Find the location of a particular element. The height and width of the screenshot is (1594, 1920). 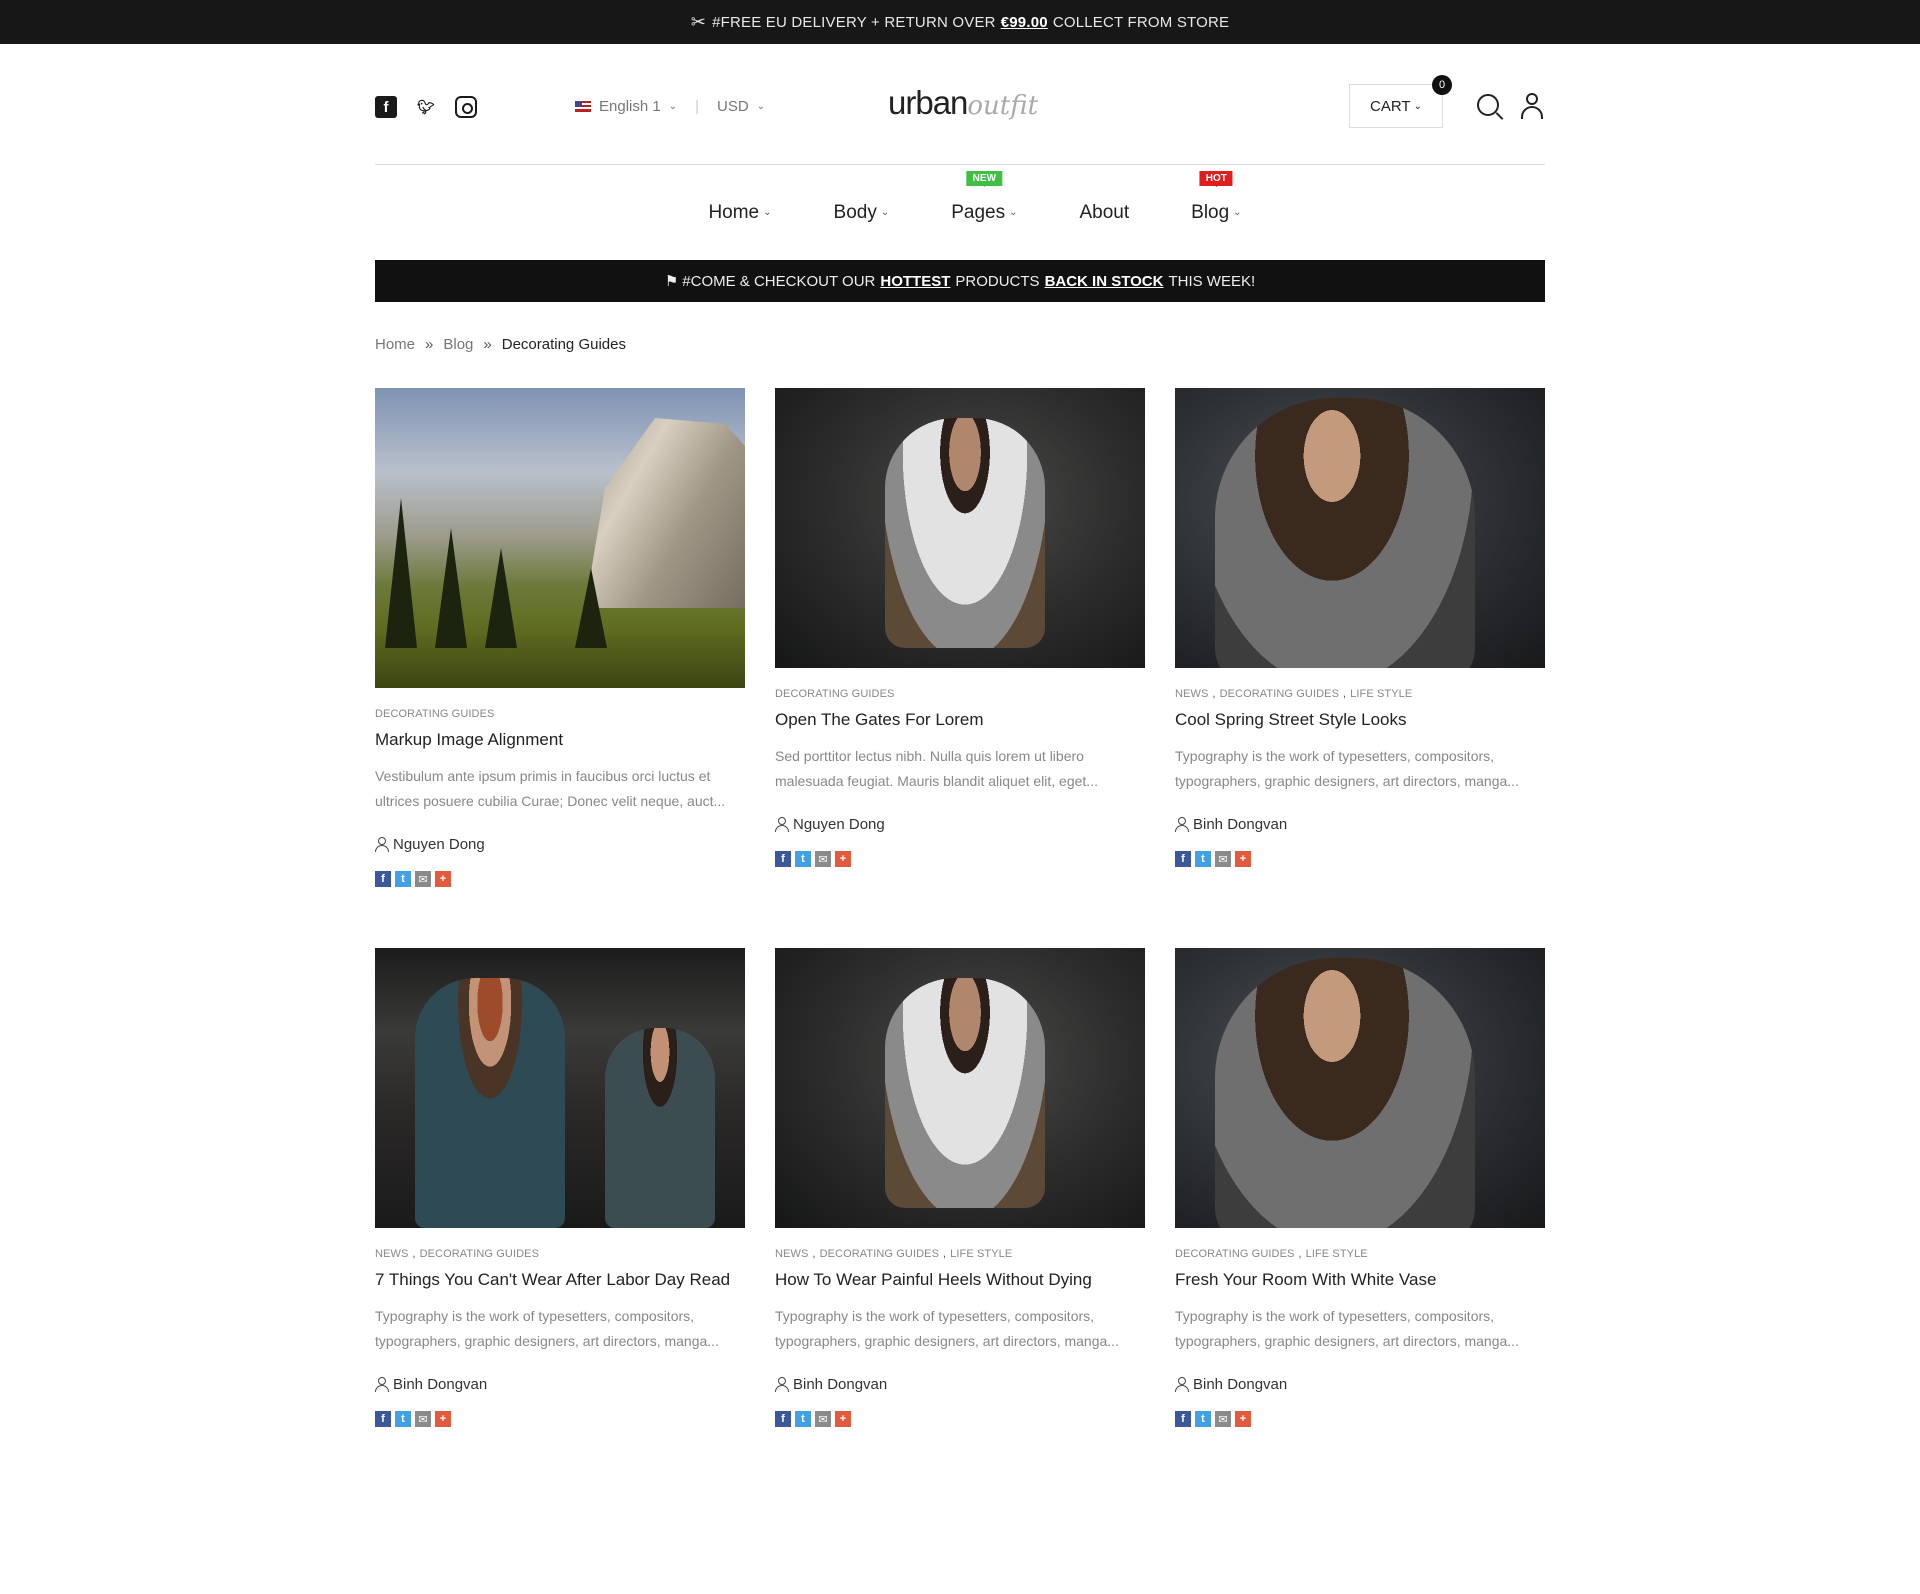

post-title: Fresh Your Room With White Vase is located at coordinates (1360, 1280).